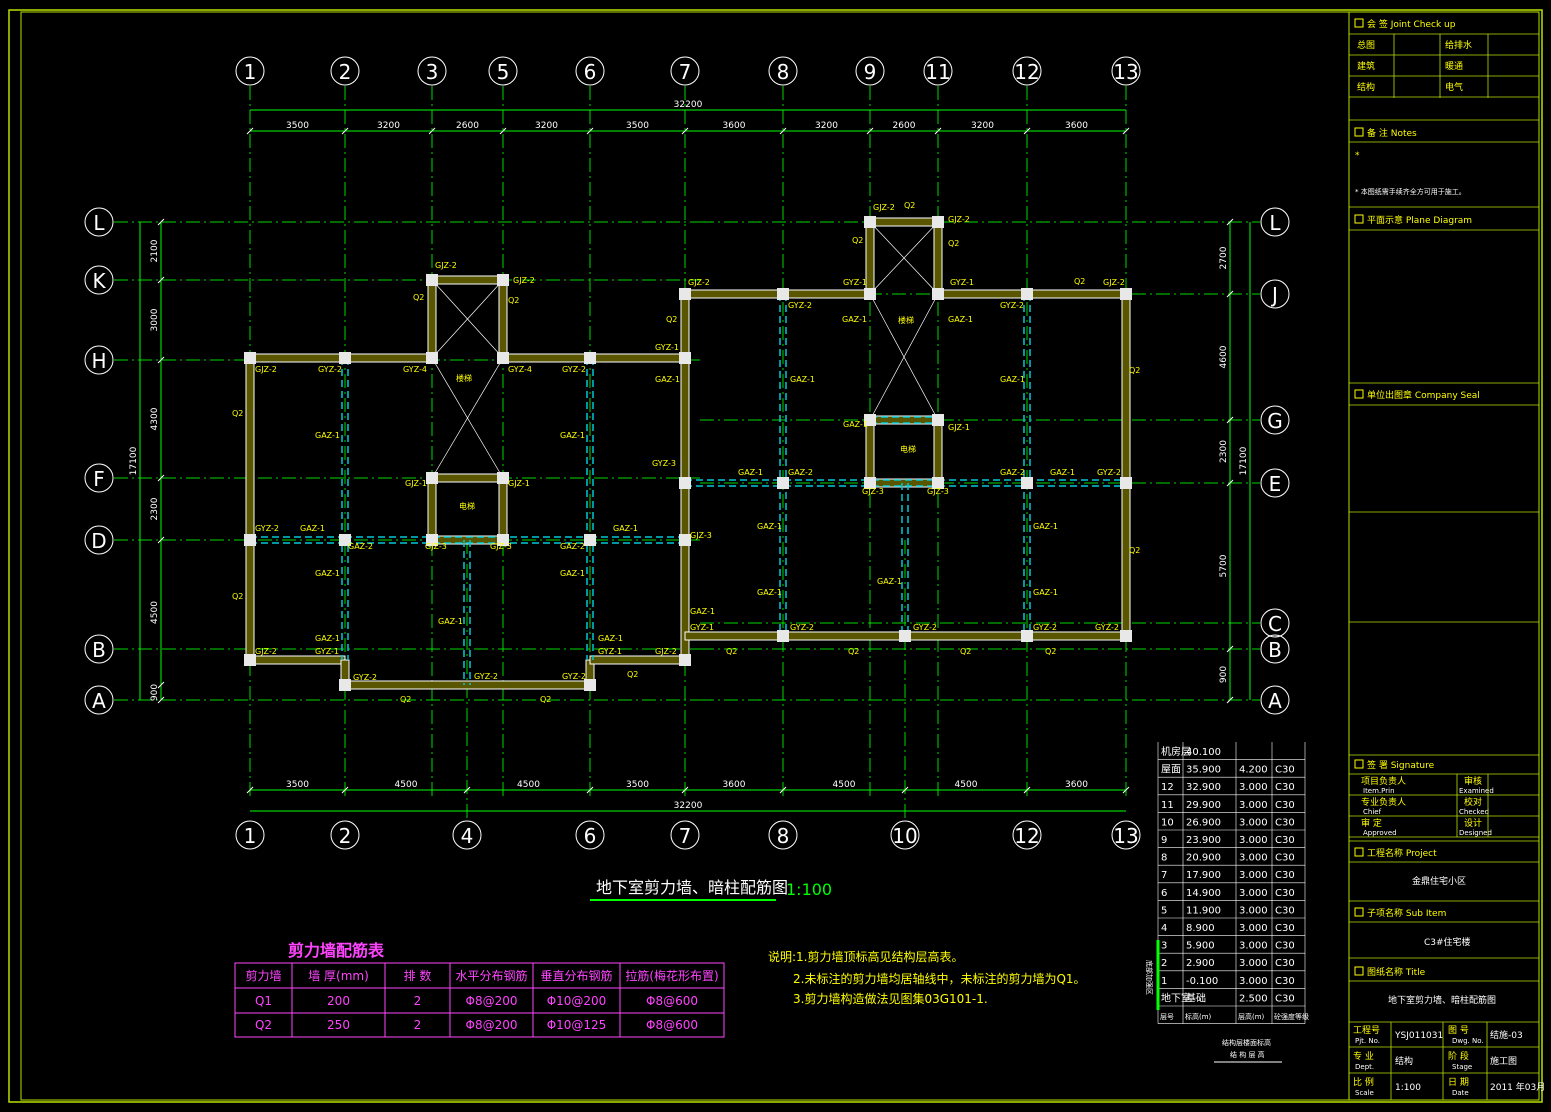 Image resolution: width=1551 pixels, height=1112 pixels. What do you see at coordinates (1442, 1000) in the screenshot?
I see `tb-dwg-name: 地下室剪力墙、暗柱配筋图` at bounding box center [1442, 1000].